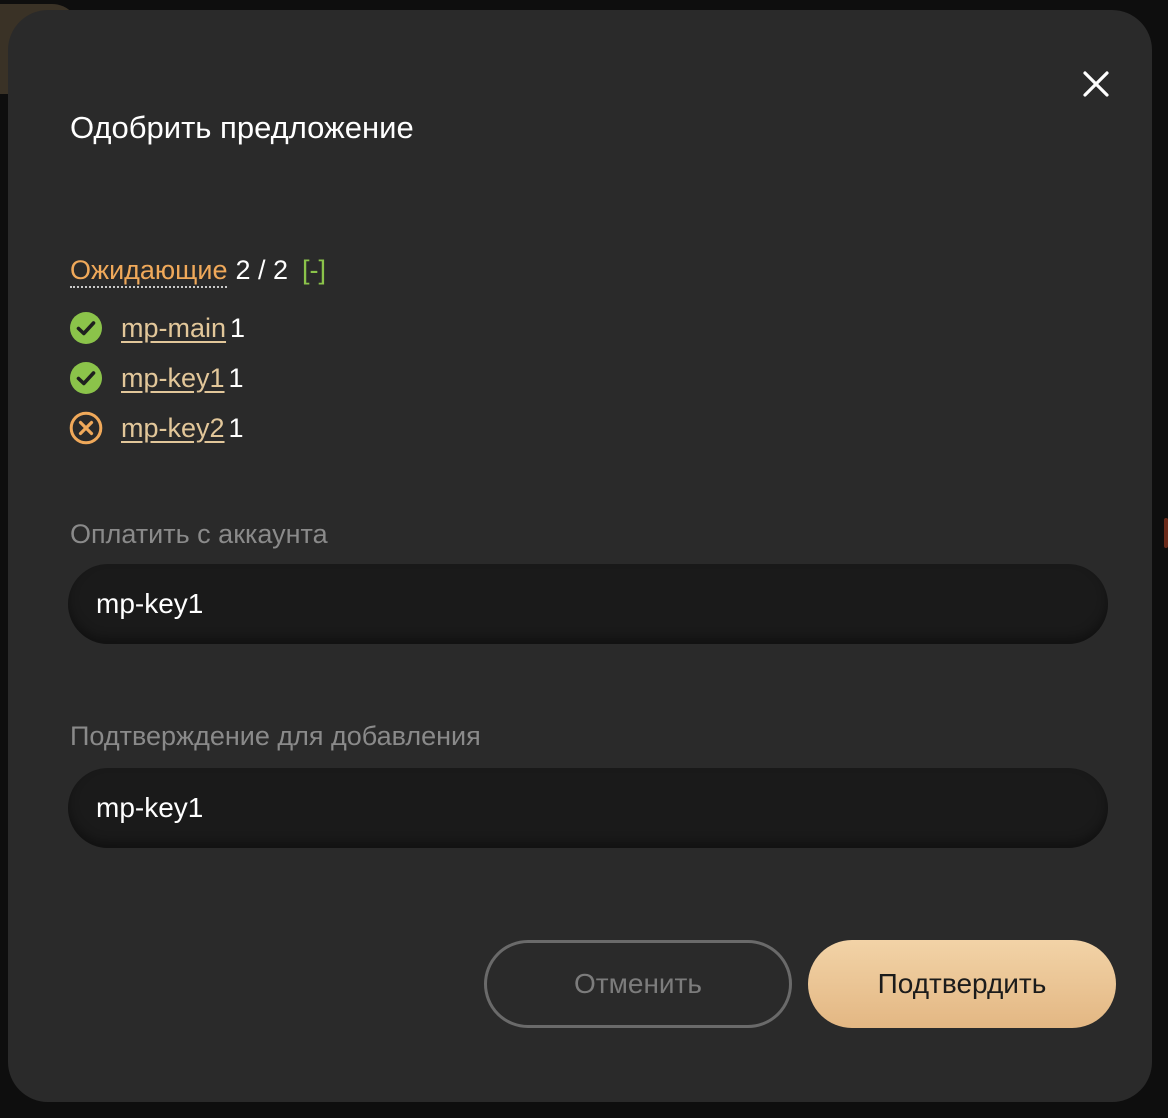 Image resolution: width=1168 pixels, height=1118 pixels. Describe the element at coordinates (199, 534) in the screenshot. I see `pay-from-label: Оплатить с аккаунта` at that location.